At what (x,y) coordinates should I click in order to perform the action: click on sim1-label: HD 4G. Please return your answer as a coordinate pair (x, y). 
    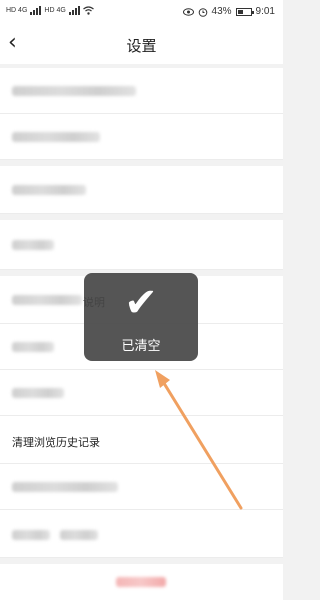
    Looking at the image, I should click on (17, 10).